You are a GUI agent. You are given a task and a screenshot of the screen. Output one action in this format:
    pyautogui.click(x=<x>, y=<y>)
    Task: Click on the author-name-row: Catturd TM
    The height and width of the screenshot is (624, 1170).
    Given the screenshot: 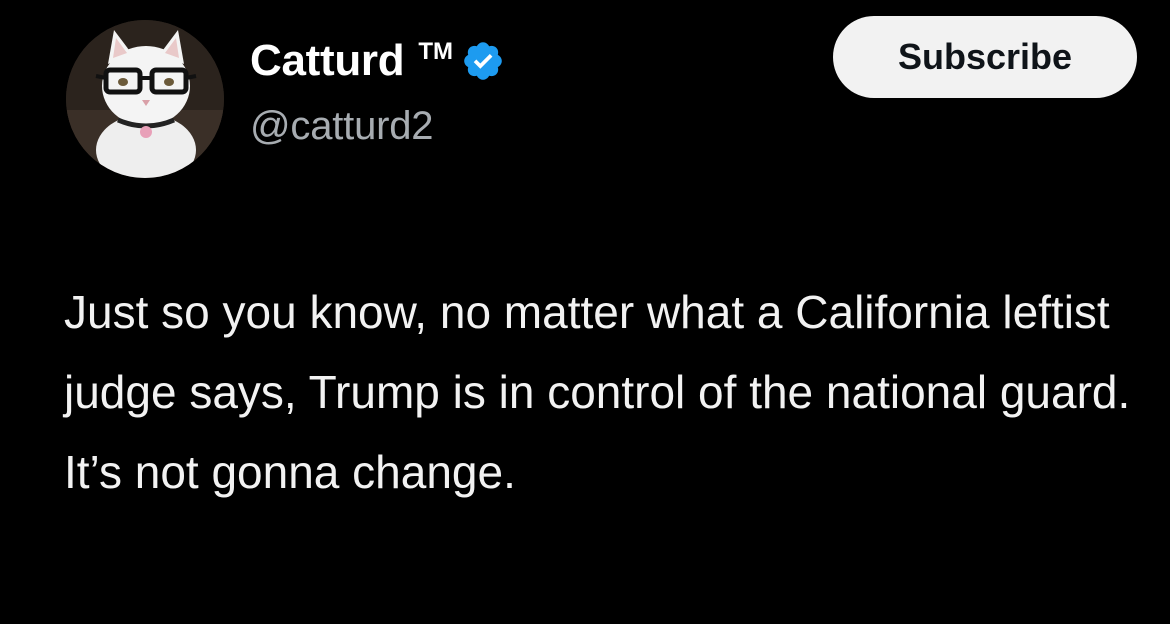 What is the action you would take?
    pyautogui.click(x=377, y=61)
    